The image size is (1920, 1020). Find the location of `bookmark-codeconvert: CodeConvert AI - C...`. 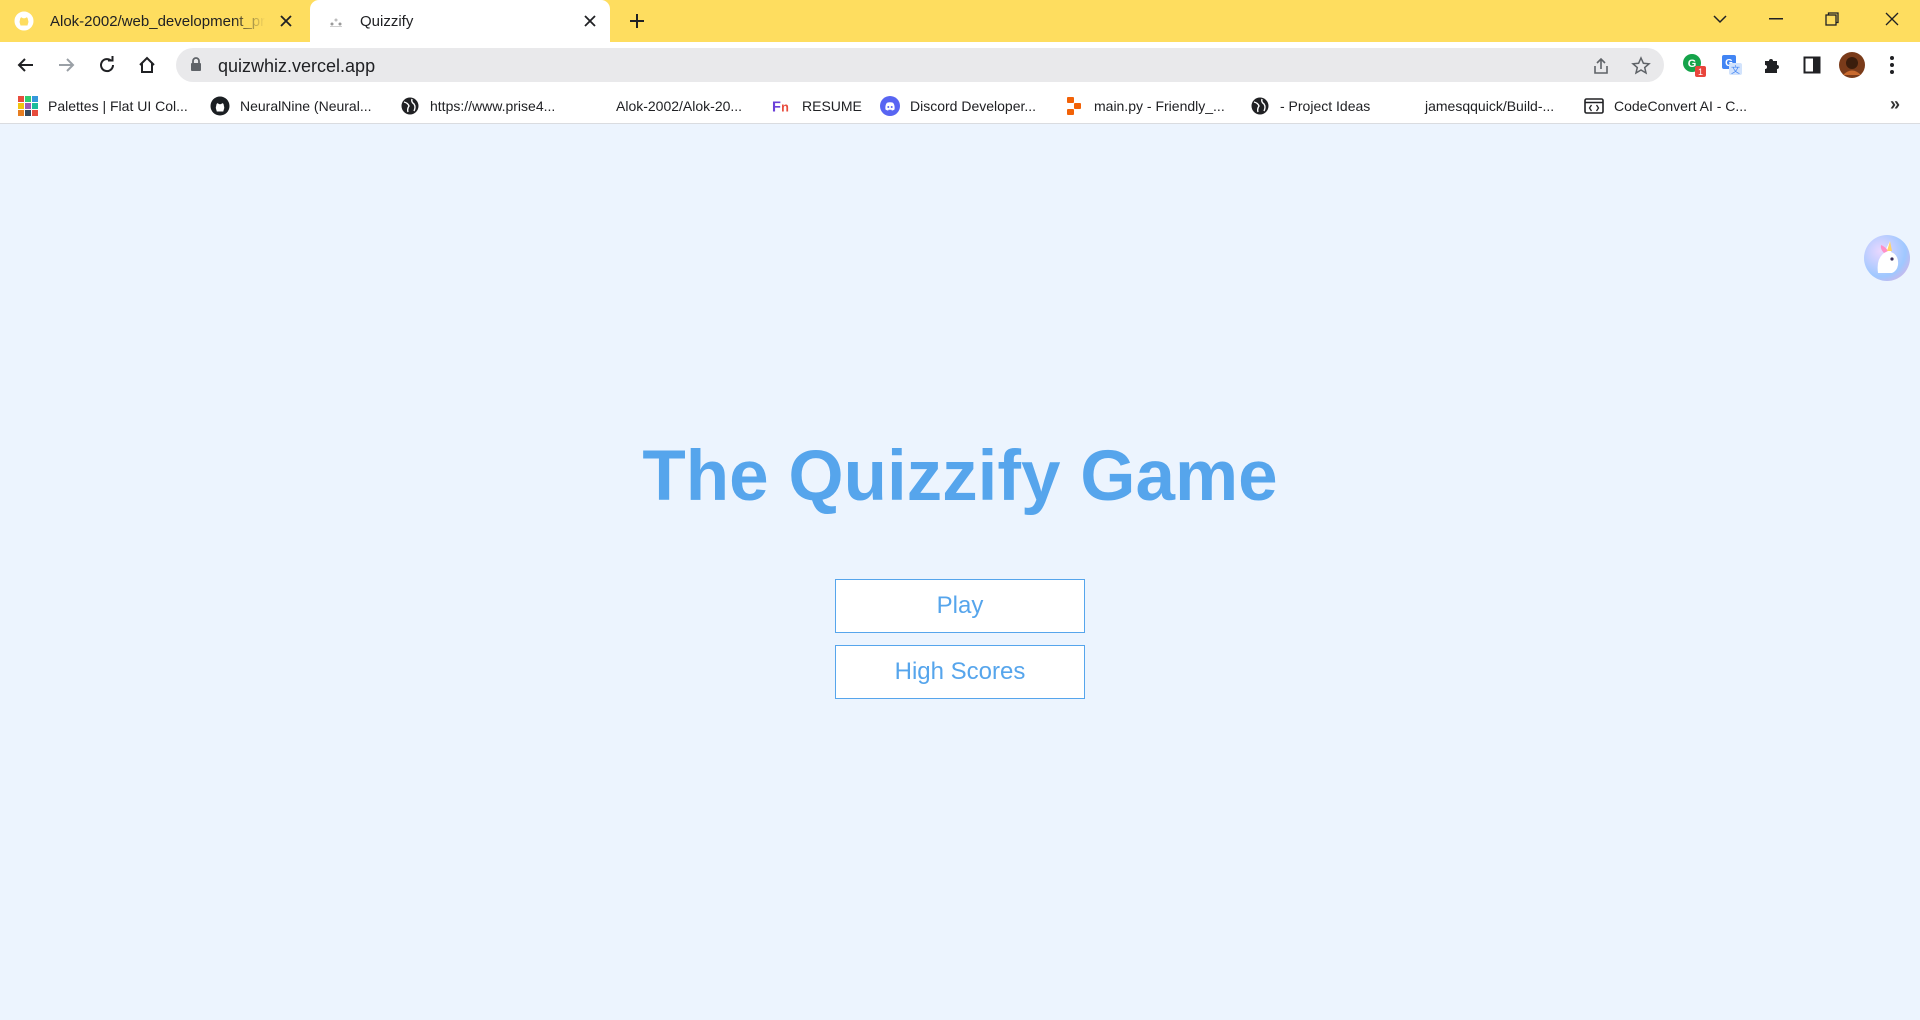

bookmark-codeconvert: CodeConvert AI - C... is located at coordinates (1665, 106).